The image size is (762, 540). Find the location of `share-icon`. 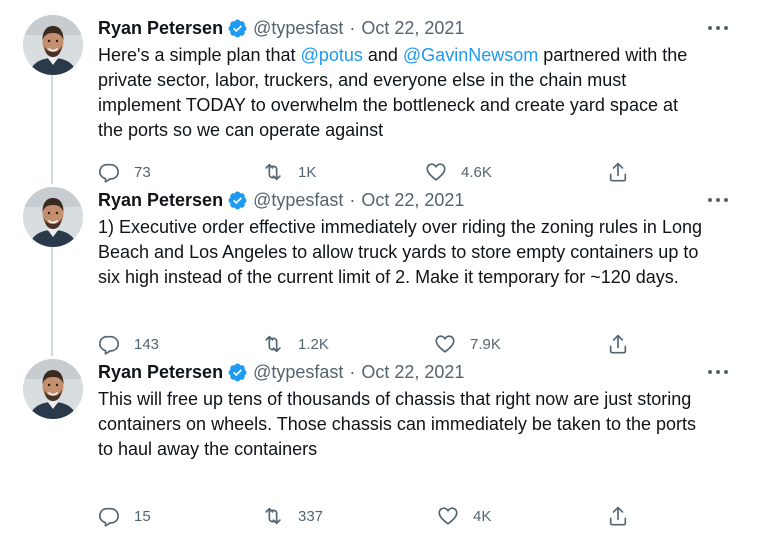

share-icon is located at coordinates (618, 516).